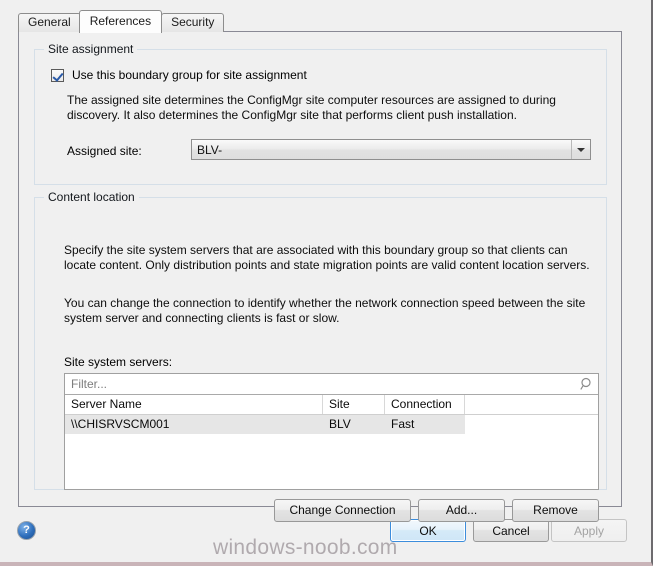  What do you see at coordinates (425, 404) in the screenshot?
I see `column-header-connection: Connection` at bounding box center [425, 404].